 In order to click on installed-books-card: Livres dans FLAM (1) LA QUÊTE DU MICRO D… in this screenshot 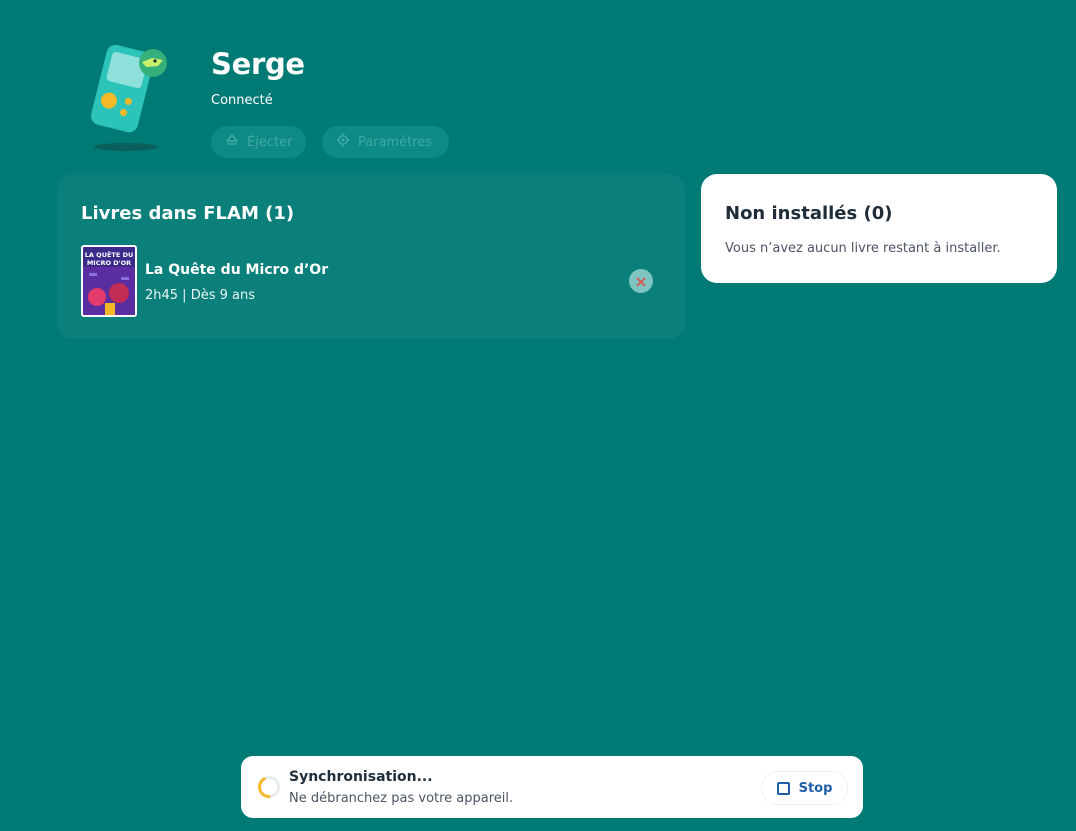, I will do `click(371, 256)`.